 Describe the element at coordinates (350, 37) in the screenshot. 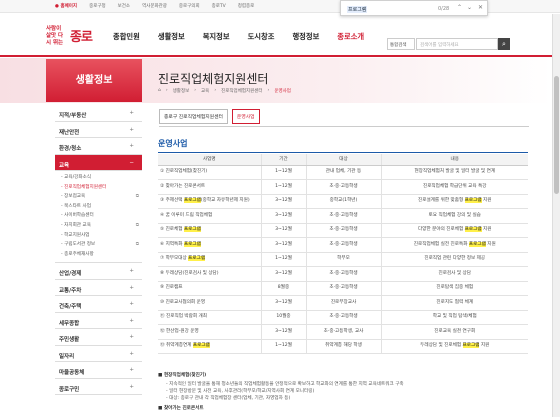

I see `nav-item: 종로소개` at that location.